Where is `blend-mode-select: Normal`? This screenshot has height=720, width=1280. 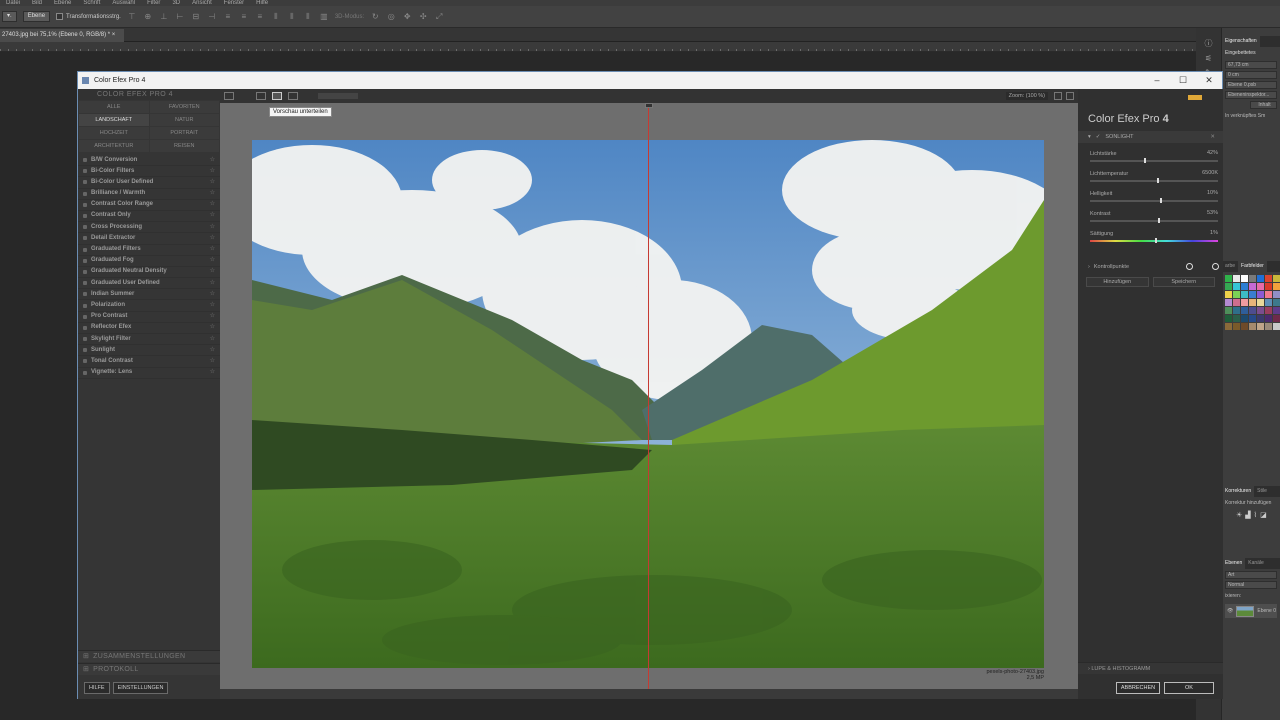 blend-mode-select: Normal is located at coordinates (1251, 585).